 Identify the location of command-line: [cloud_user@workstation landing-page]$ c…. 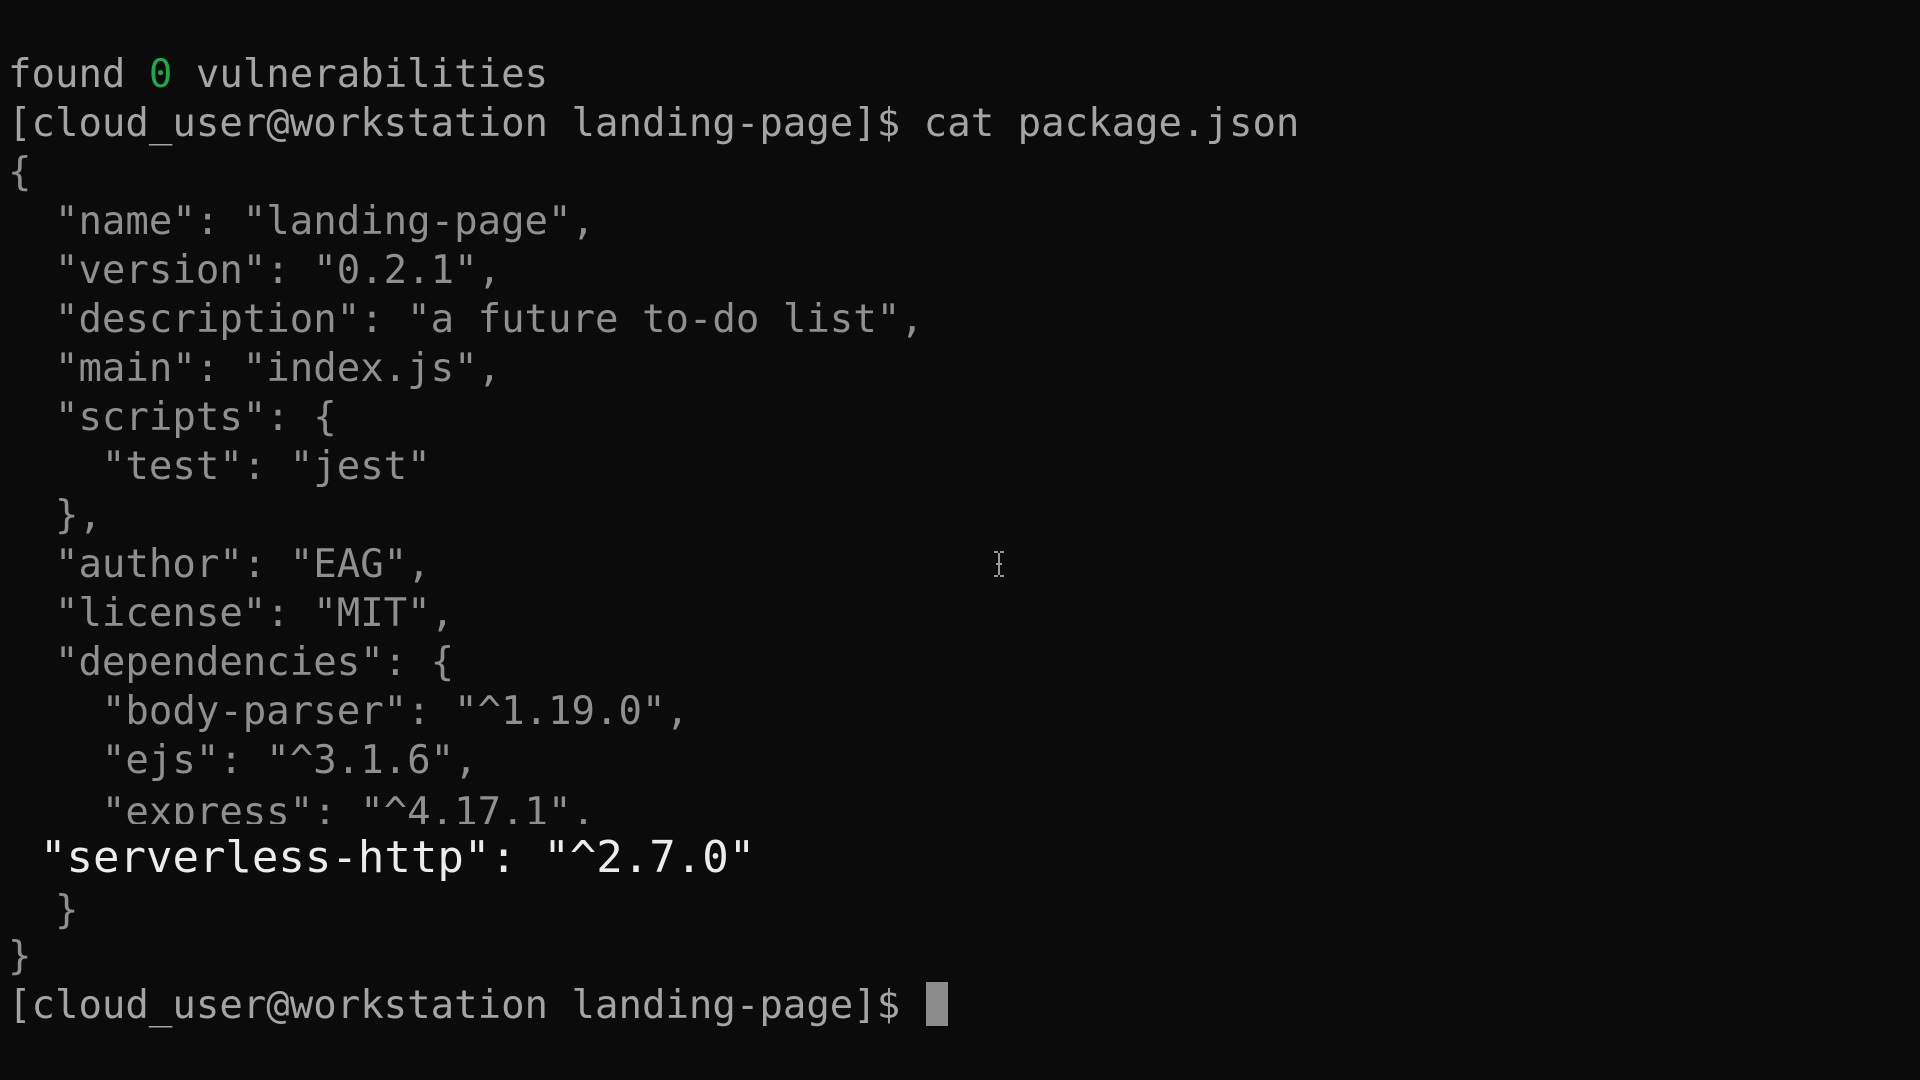
(653, 123).